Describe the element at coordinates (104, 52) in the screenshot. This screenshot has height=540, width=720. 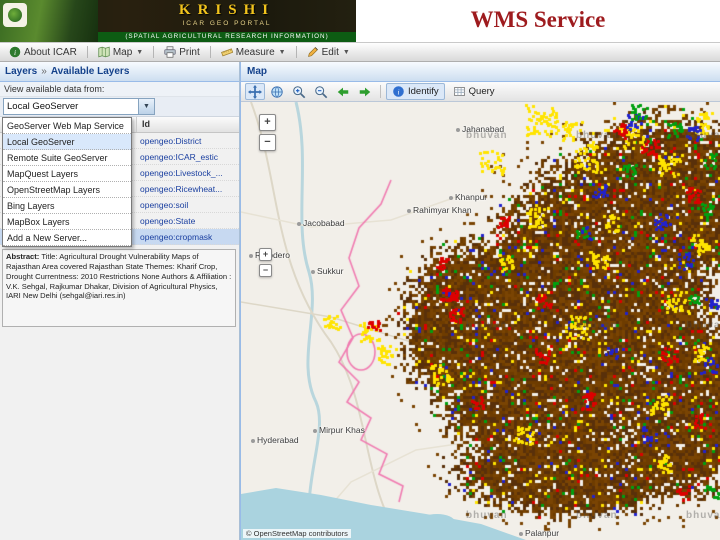
I see `map-icon` at that location.